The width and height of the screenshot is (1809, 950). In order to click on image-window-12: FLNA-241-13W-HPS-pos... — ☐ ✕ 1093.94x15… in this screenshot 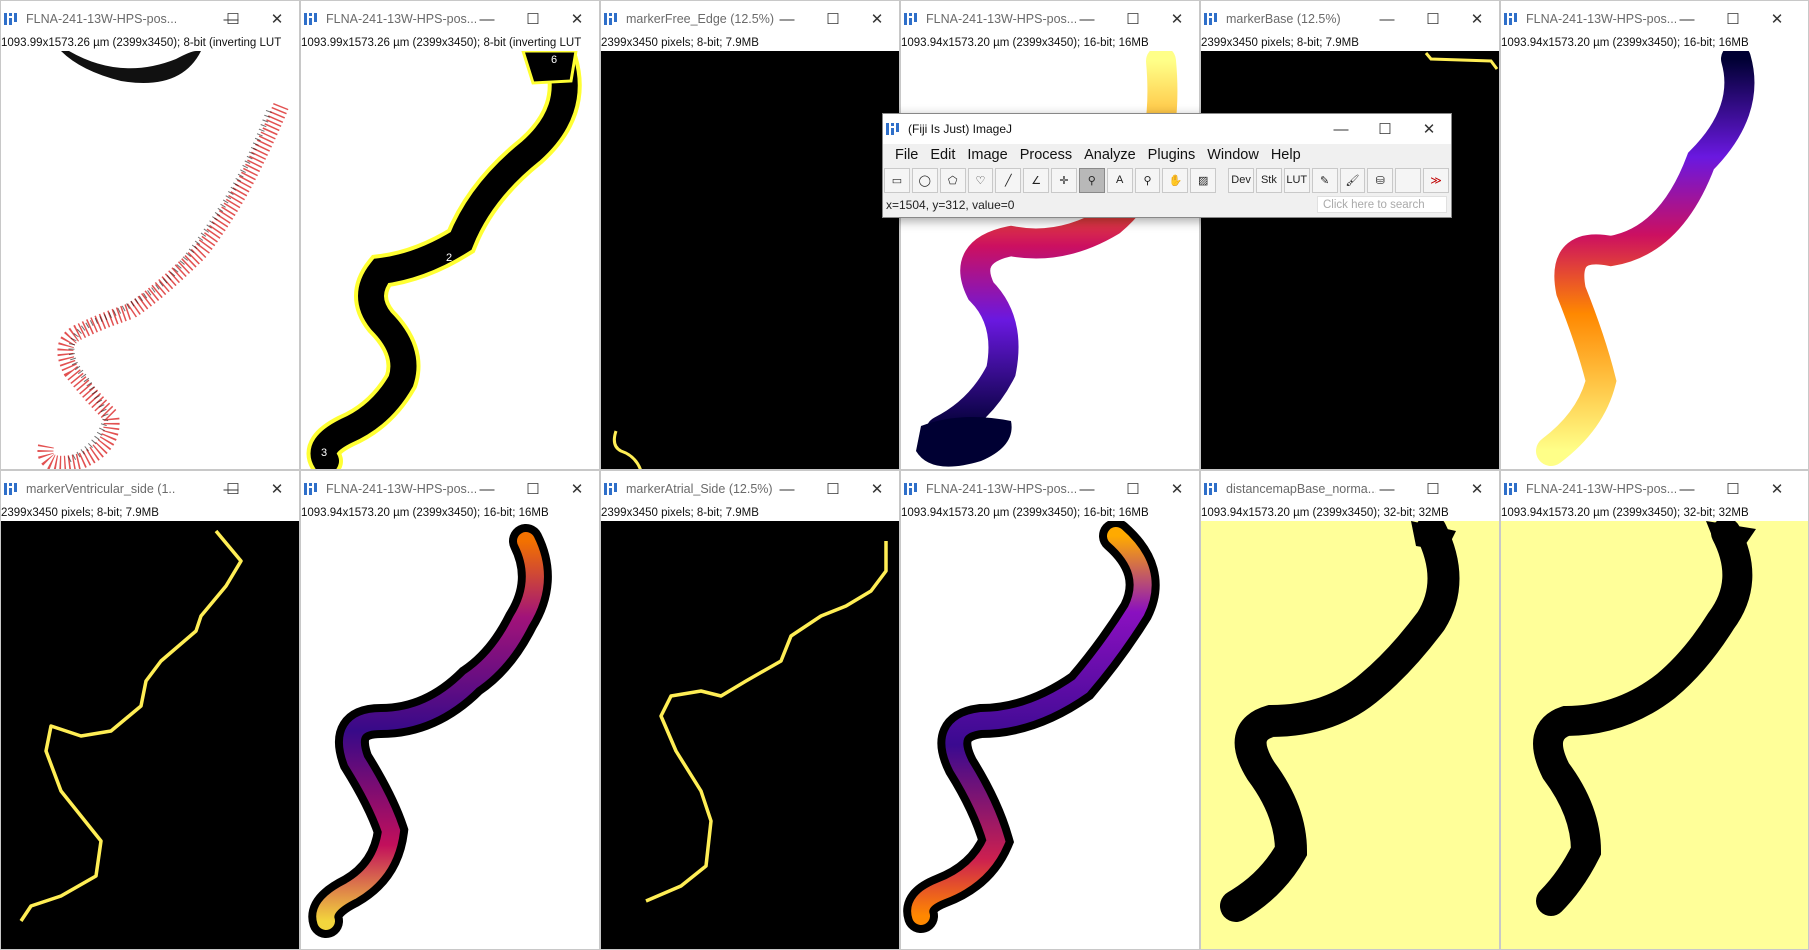, I will do `click(1654, 710)`.